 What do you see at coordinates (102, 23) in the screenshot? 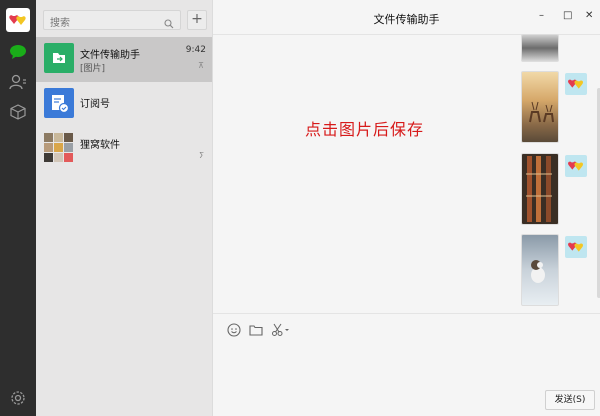
I see `search-input` at bounding box center [102, 23].